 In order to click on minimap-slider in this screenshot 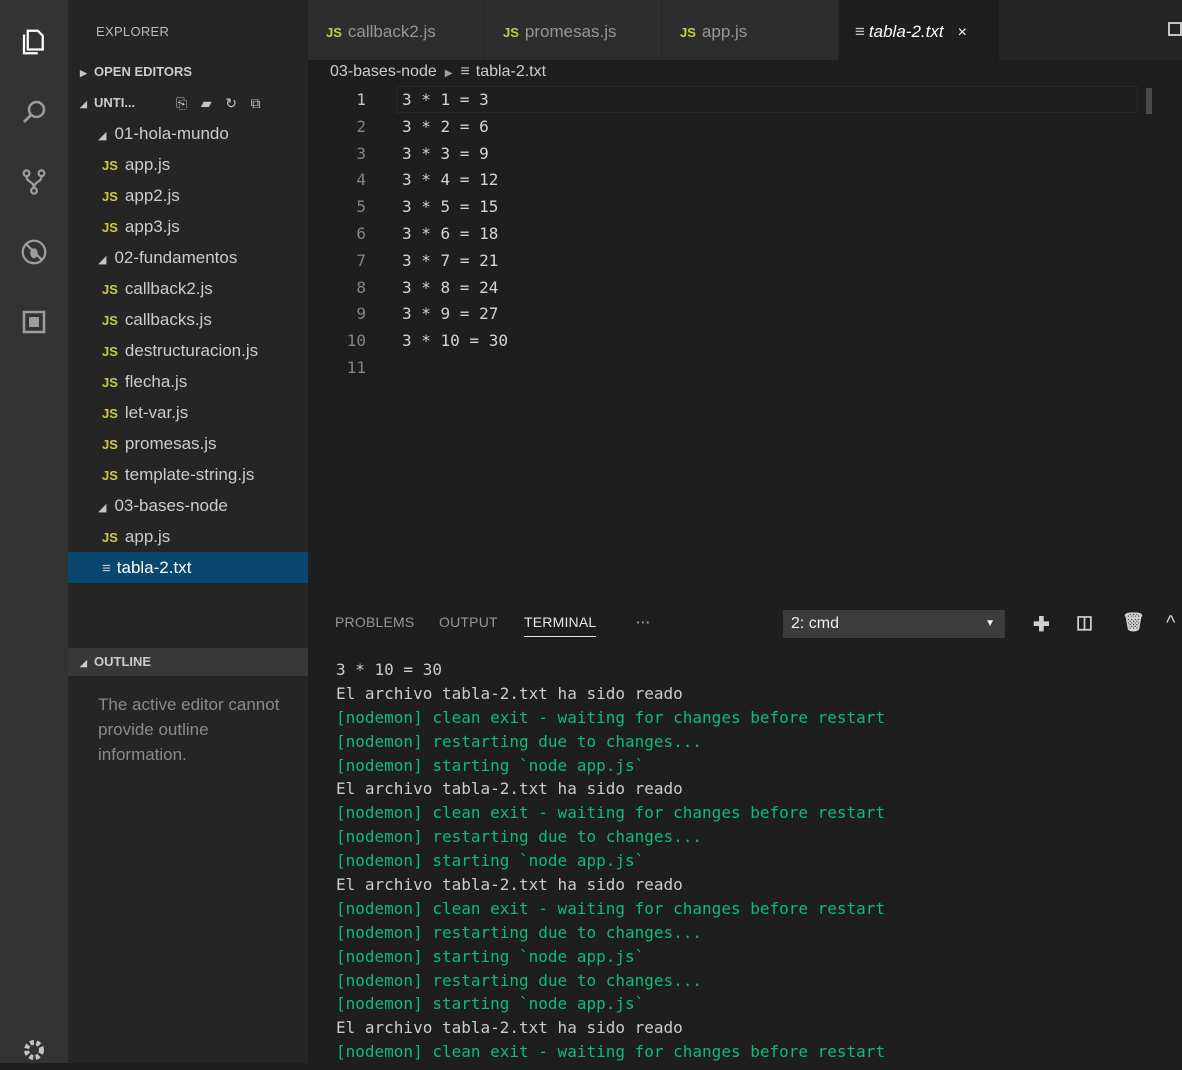, I will do `click(1149, 101)`.